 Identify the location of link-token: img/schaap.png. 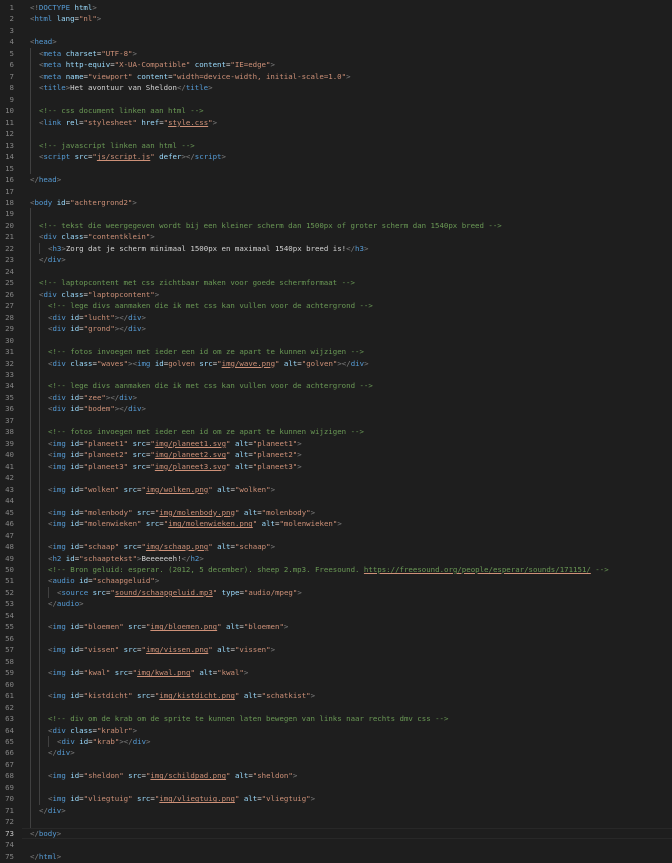
(177, 546).